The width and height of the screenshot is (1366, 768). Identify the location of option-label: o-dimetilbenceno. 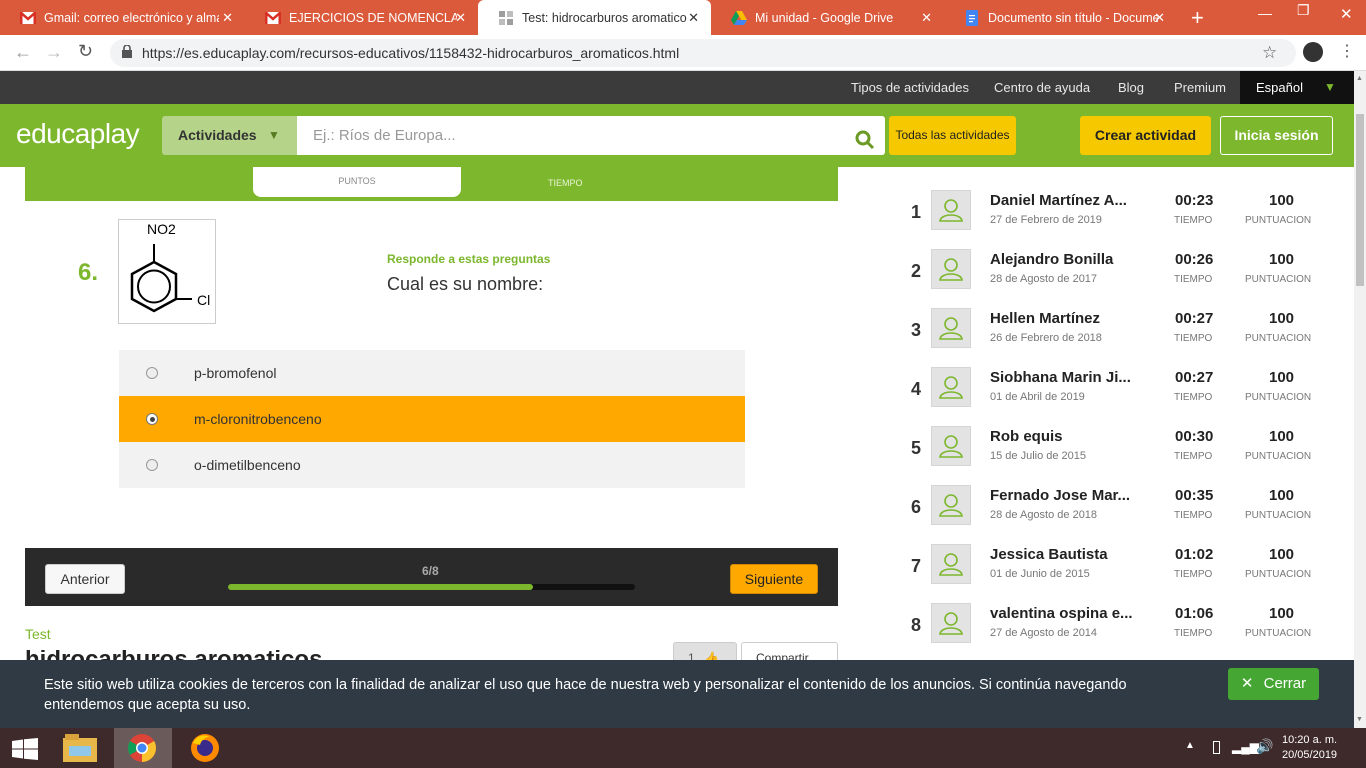
(247, 465).